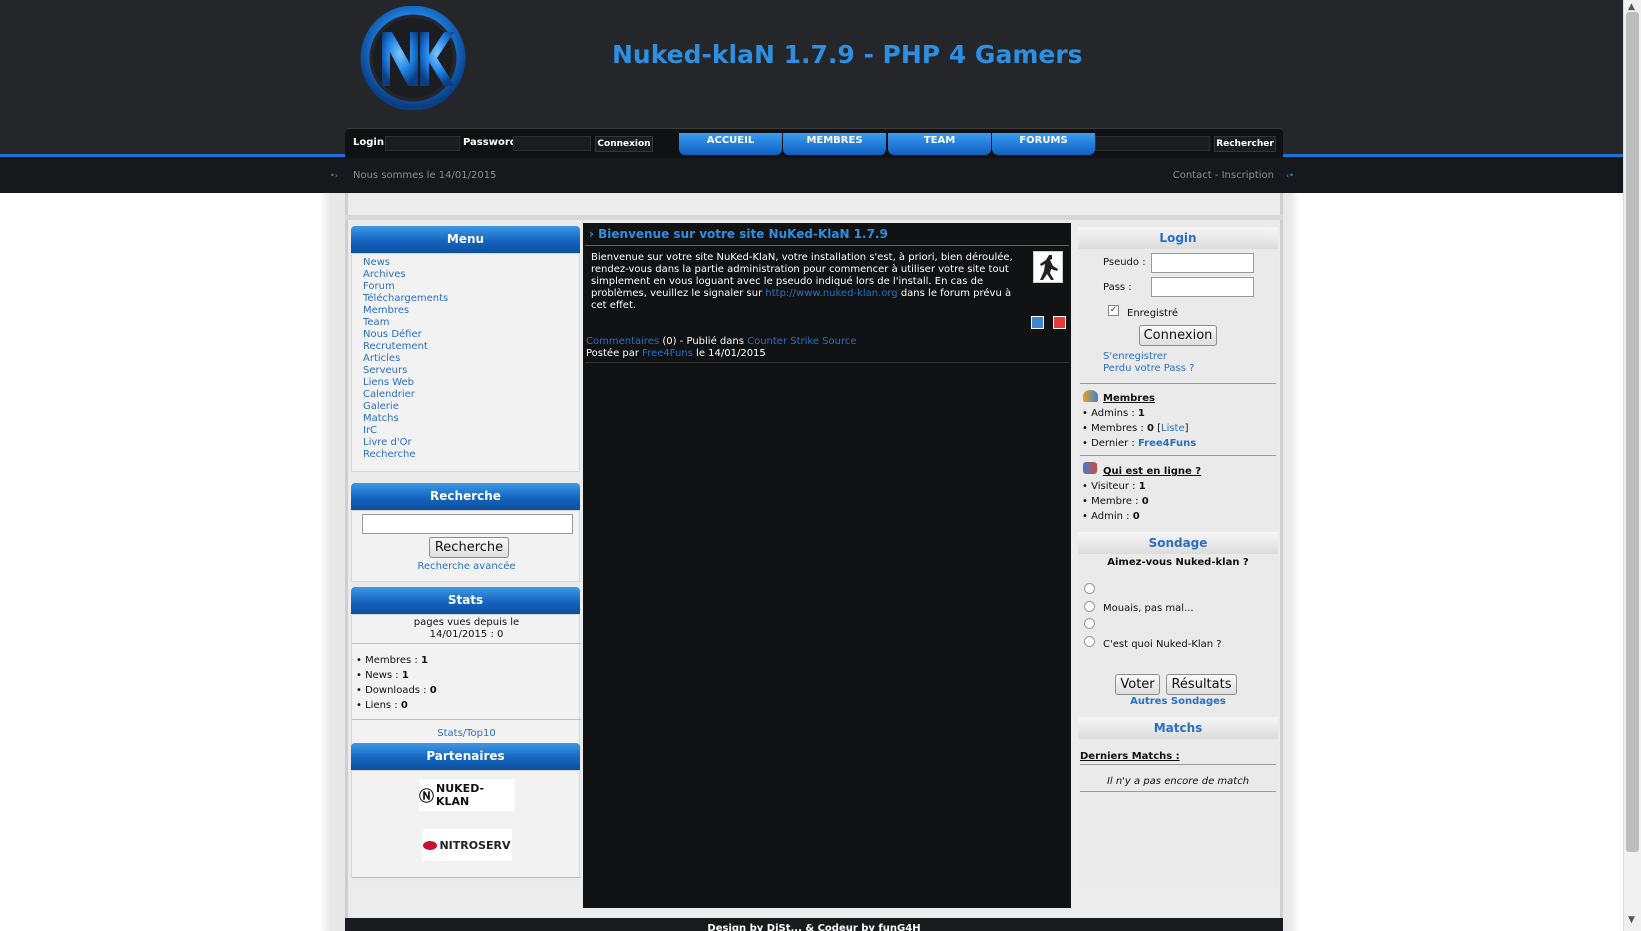  What do you see at coordinates (1059, 322) in the screenshot?
I see `pdf-icon` at bounding box center [1059, 322].